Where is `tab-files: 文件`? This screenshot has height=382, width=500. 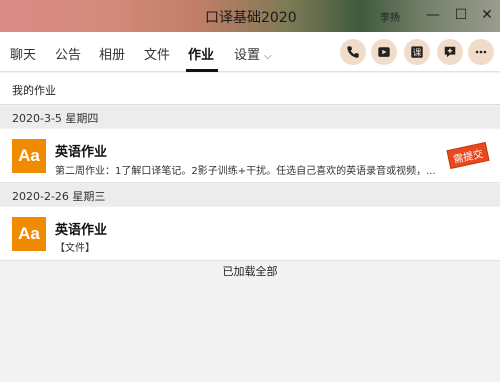 tab-files: 文件 is located at coordinates (157, 53).